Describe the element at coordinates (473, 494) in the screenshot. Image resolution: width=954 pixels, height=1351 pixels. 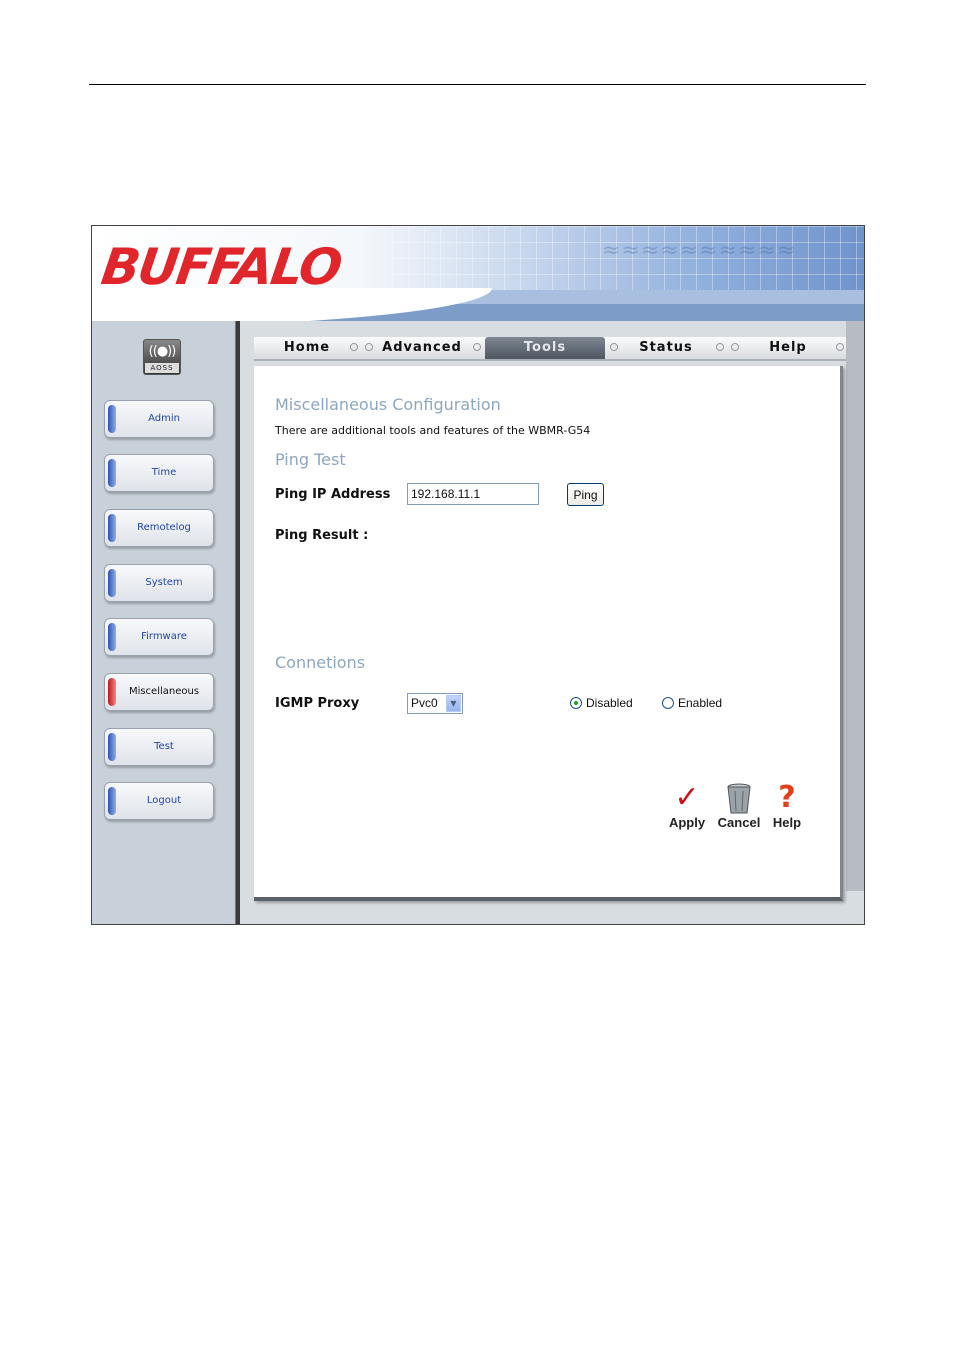
I see `ping-ip-input` at that location.